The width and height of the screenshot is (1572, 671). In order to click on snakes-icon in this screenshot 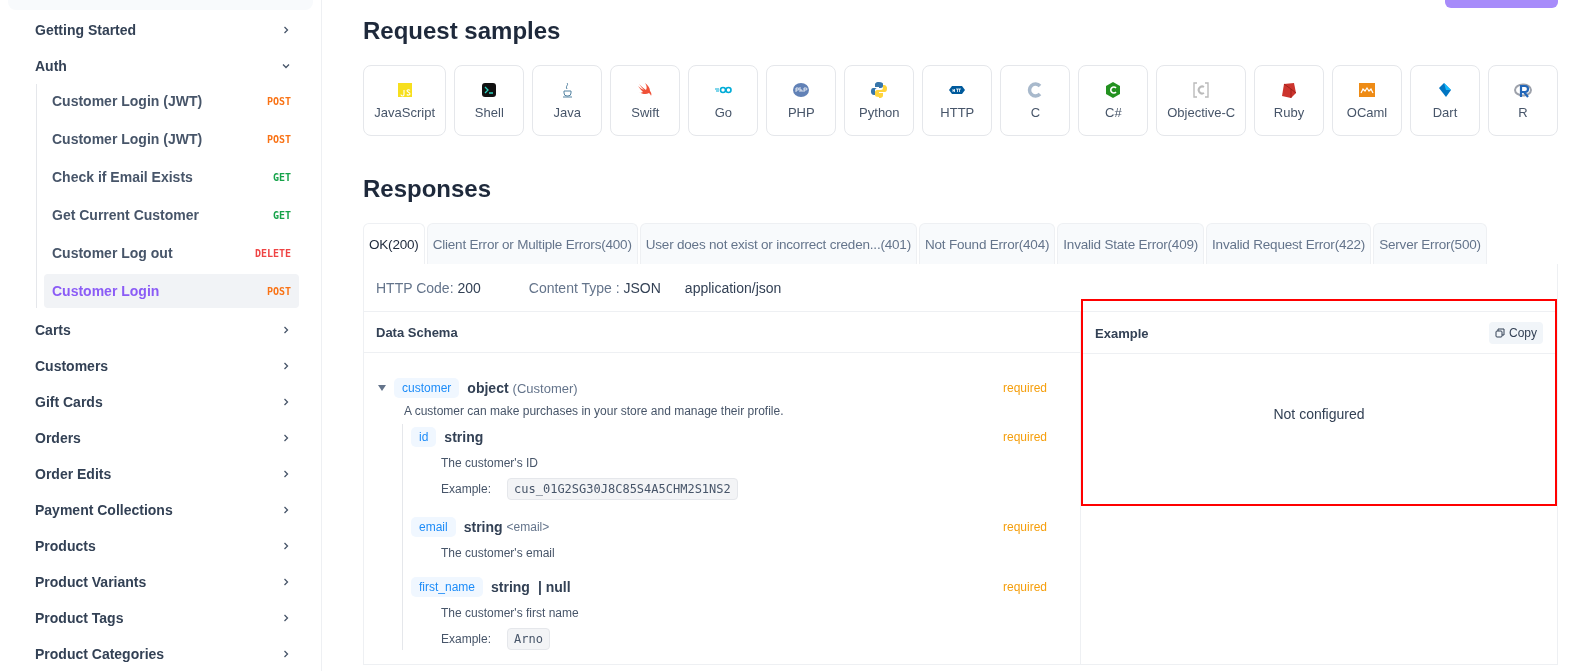, I will do `click(879, 90)`.